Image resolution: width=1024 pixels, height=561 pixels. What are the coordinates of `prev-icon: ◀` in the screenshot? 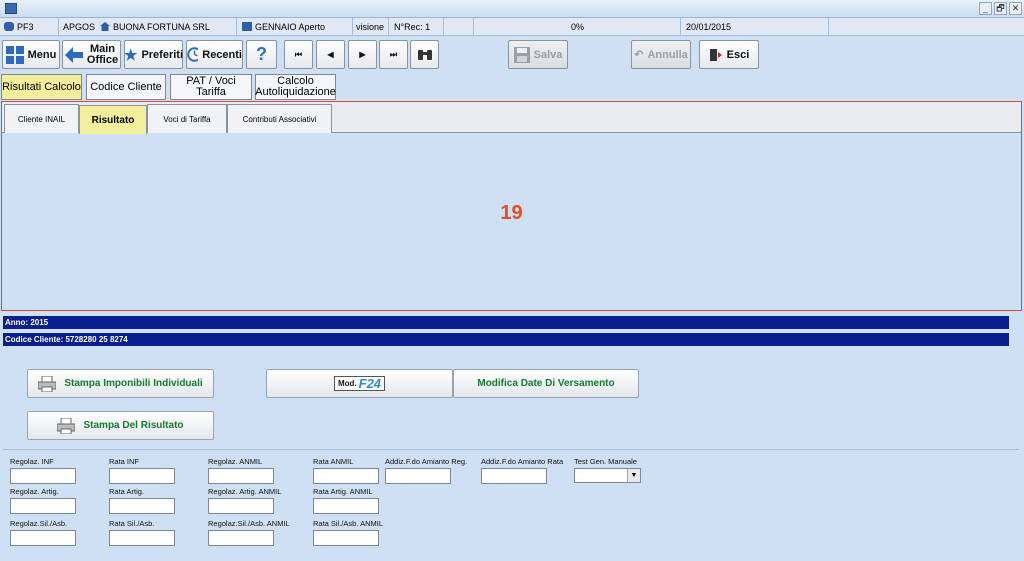 It's located at (330, 54).